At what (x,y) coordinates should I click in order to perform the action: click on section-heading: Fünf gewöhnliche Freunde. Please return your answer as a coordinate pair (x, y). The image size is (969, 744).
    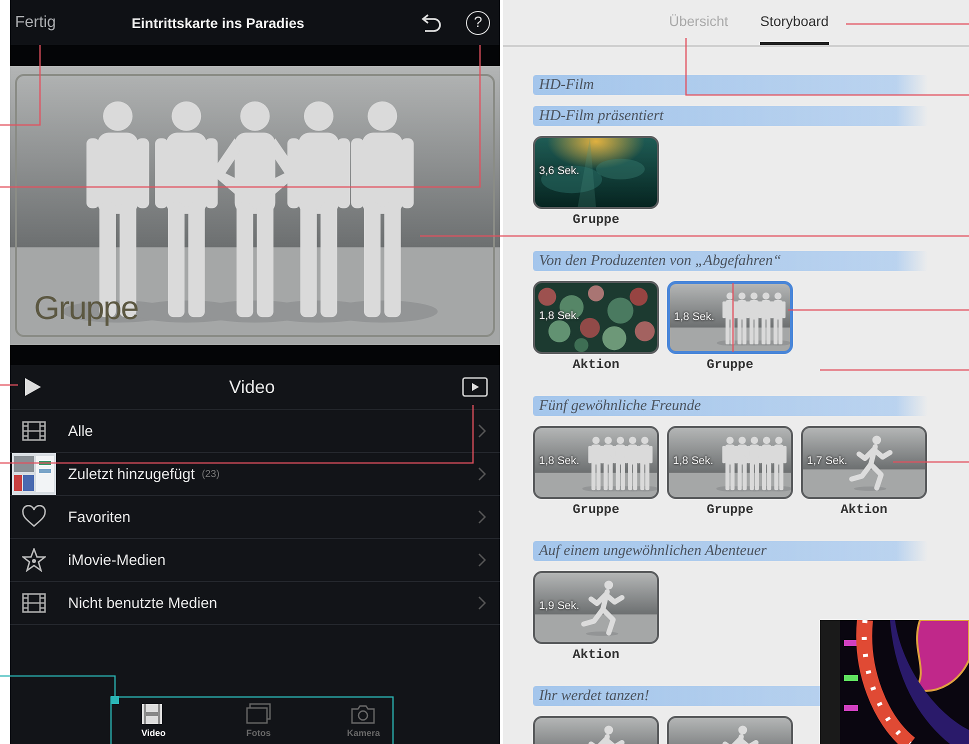
    Looking at the image, I should click on (730, 406).